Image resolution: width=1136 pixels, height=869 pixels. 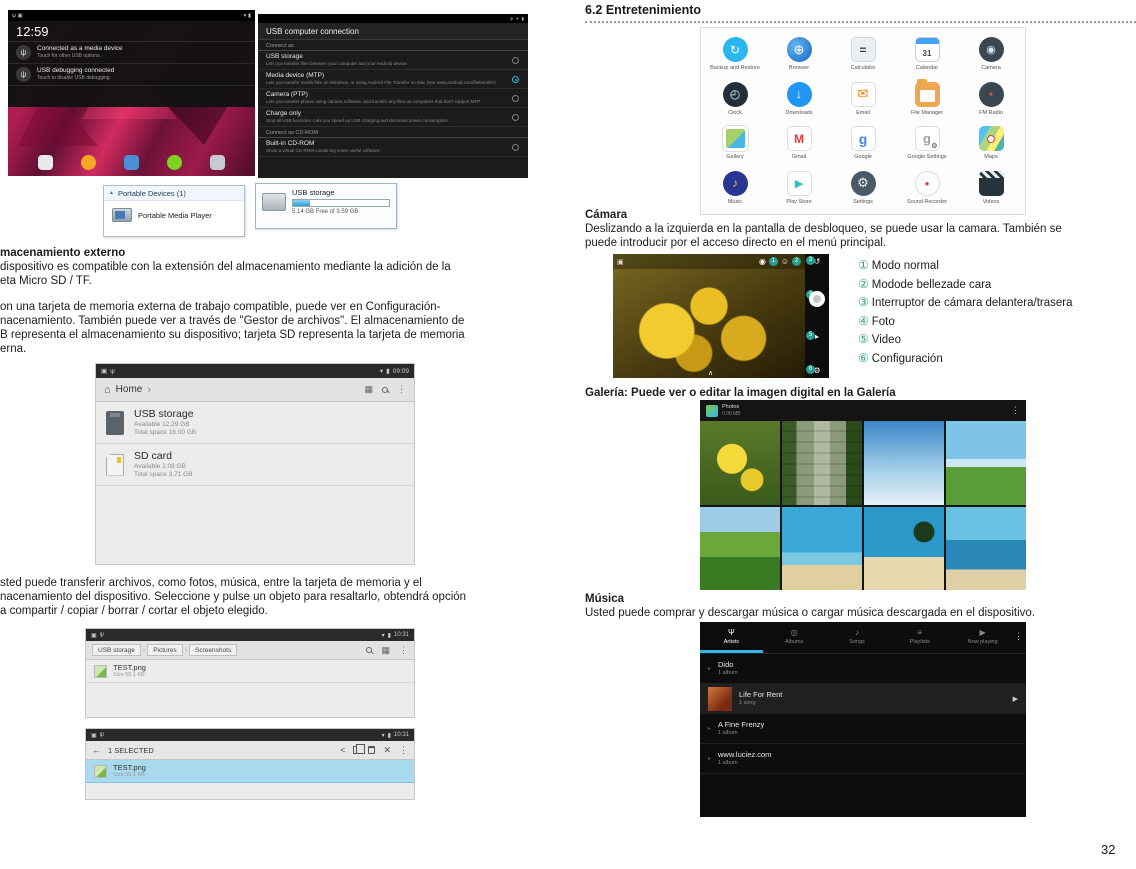 What do you see at coordinates (165, 650) in the screenshot?
I see `breadcrumb-pictures: Pictures` at bounding box center [165, 650].